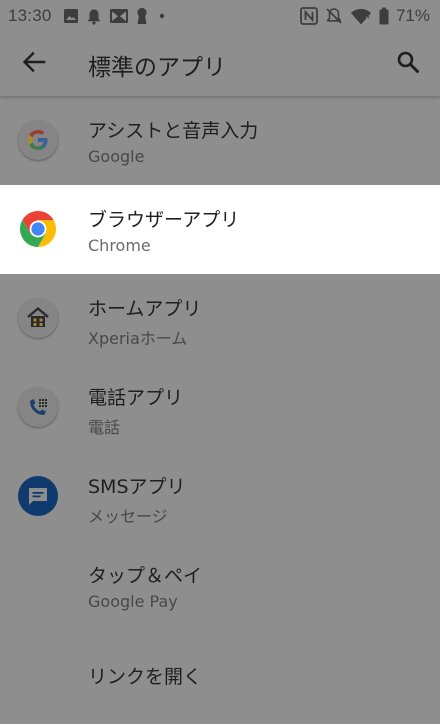 This screenshot has width=440, height=724. I want to click on item-title: ブラウザーアプリ, so click(164, 220).